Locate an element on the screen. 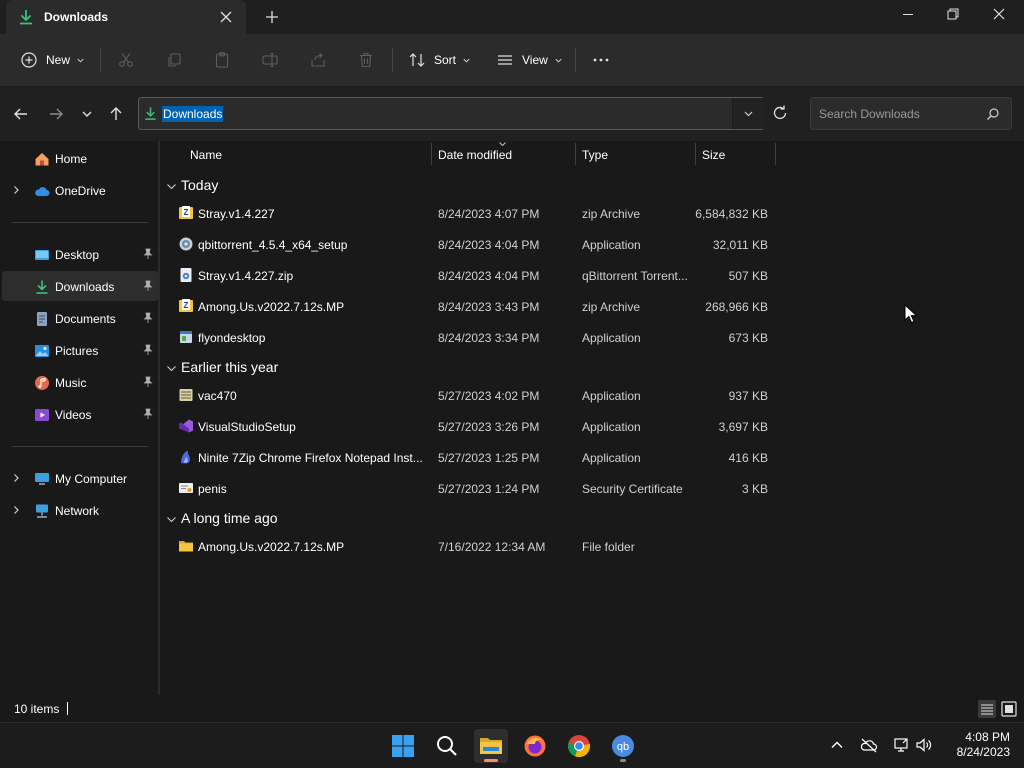 The image size is (1024, 768). close-tab-icon is located at coordinates (226, 17).